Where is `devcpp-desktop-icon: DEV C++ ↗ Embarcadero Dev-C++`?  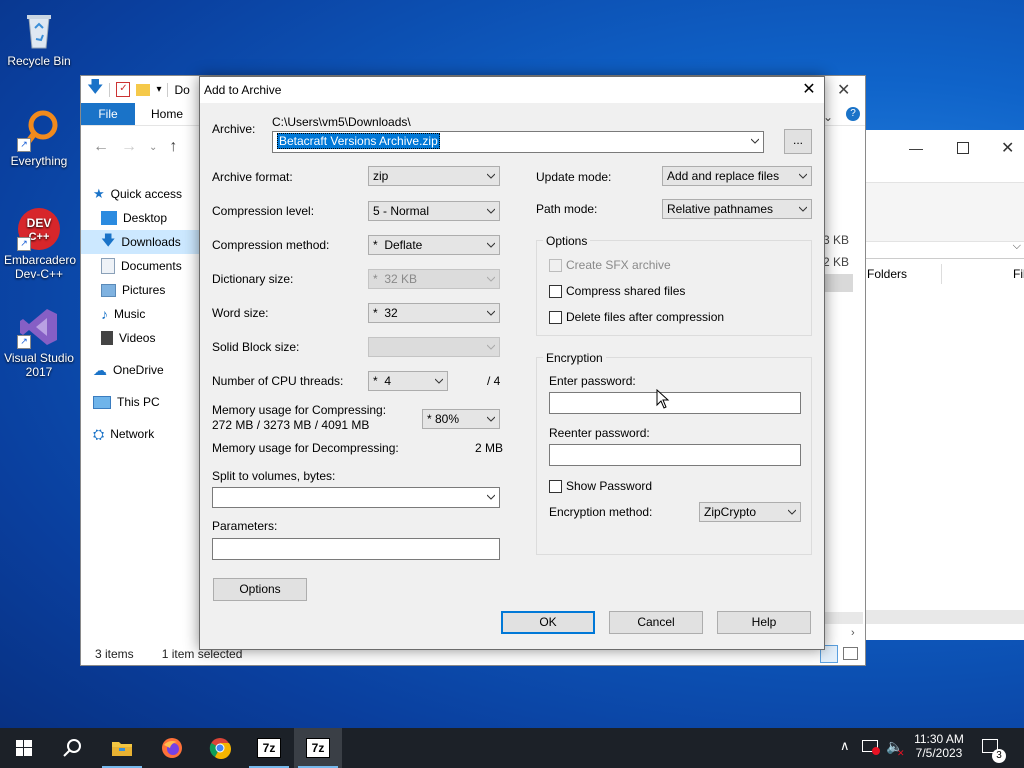 devcpp-desktop-icon: DEV C++ ↗ Embarcadero Dev-C++ is located at coordinates (39, 244).